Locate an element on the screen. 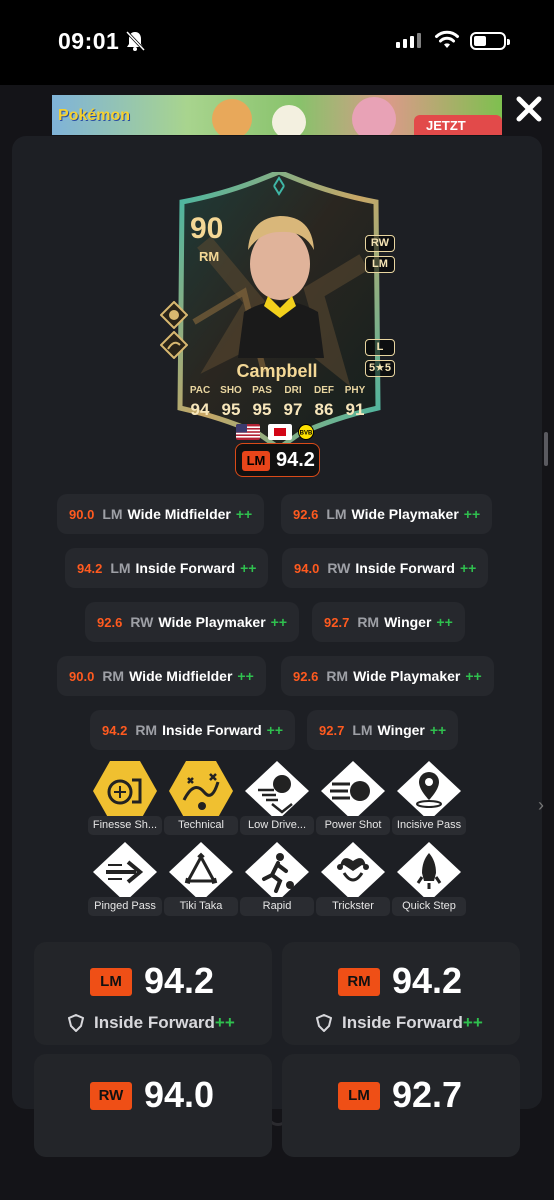 Image resolution: width=554 pixels, height=1200 pixels. stat-value: 95 is located at coordinates (231, 409).